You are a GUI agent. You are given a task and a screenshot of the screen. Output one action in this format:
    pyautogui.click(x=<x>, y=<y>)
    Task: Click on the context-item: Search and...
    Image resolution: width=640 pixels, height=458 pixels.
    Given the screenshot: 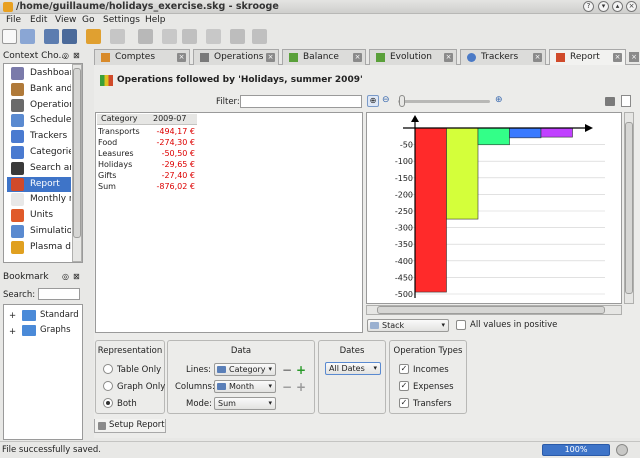 What is the action you would take?
    pyautogui.click(x=39, y=168)
    